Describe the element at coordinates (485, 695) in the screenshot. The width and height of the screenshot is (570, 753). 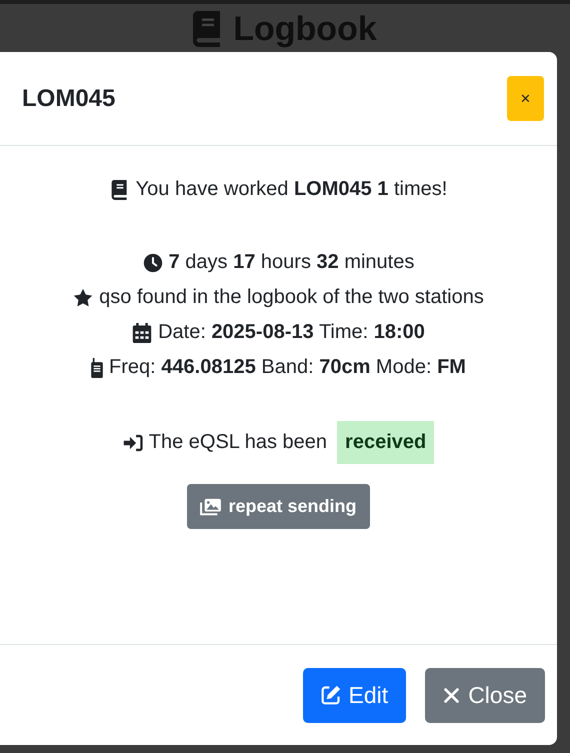
I see `close-dialog-button: Close` at that location.